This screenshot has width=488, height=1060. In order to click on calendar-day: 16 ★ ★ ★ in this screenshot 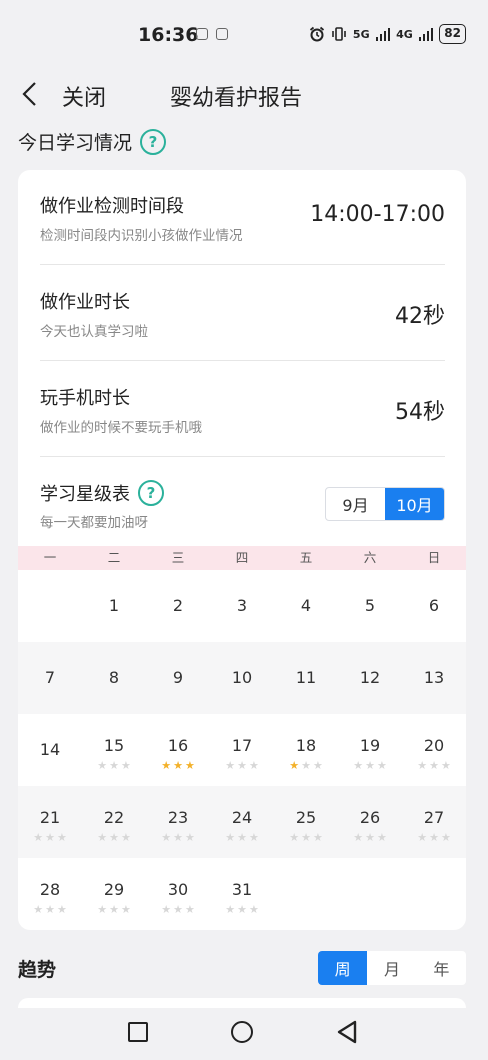, I will do `click(178, 750)`.